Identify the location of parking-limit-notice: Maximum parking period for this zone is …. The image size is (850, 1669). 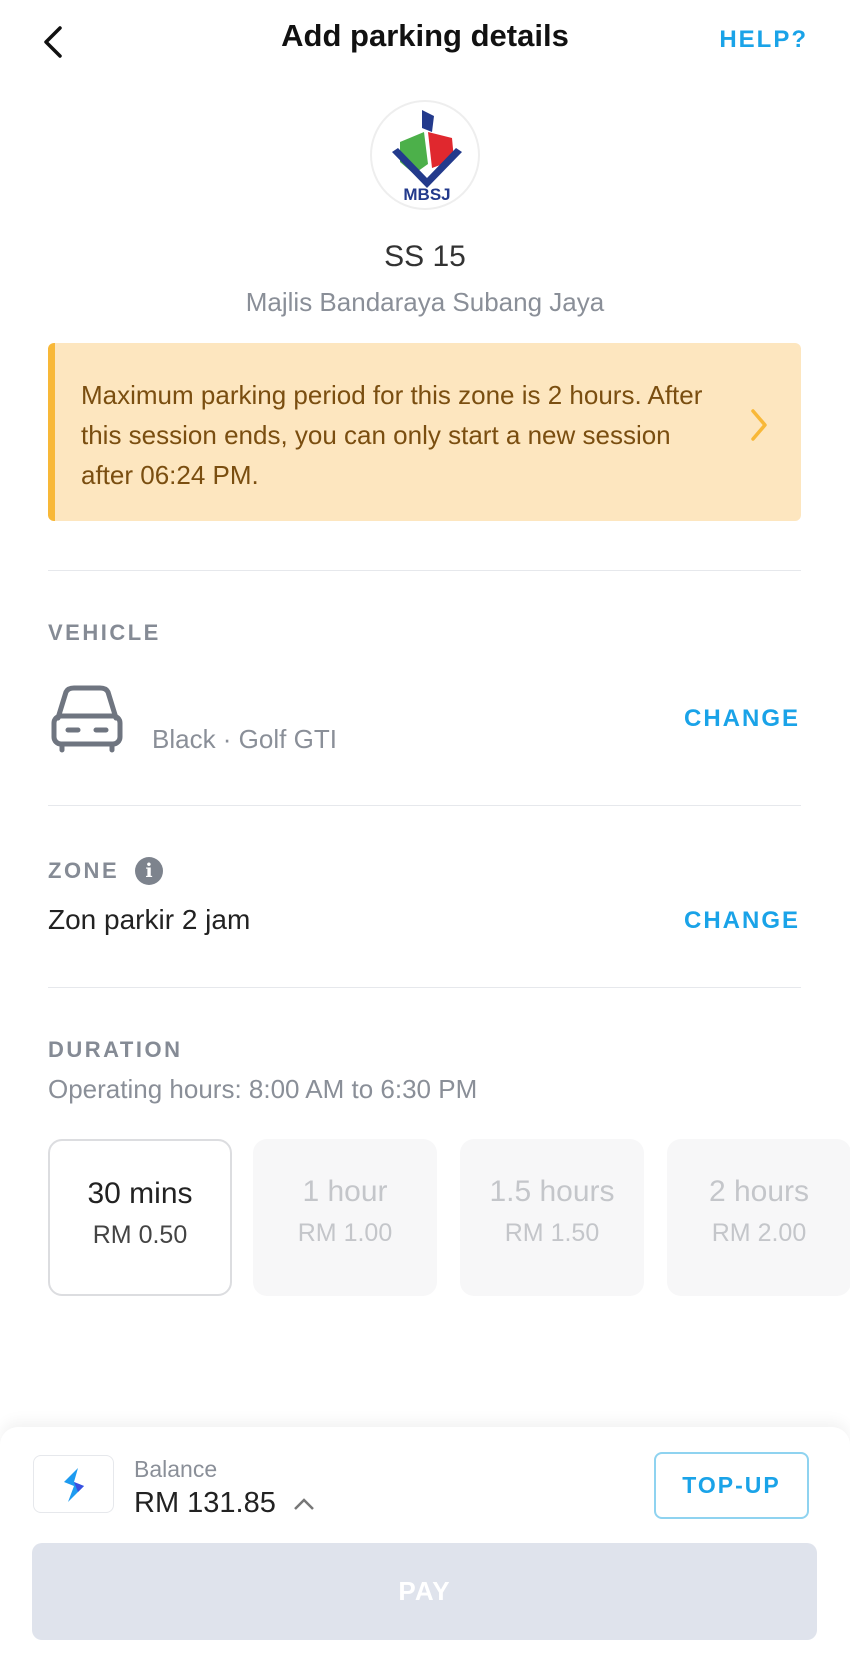
(424, 432).